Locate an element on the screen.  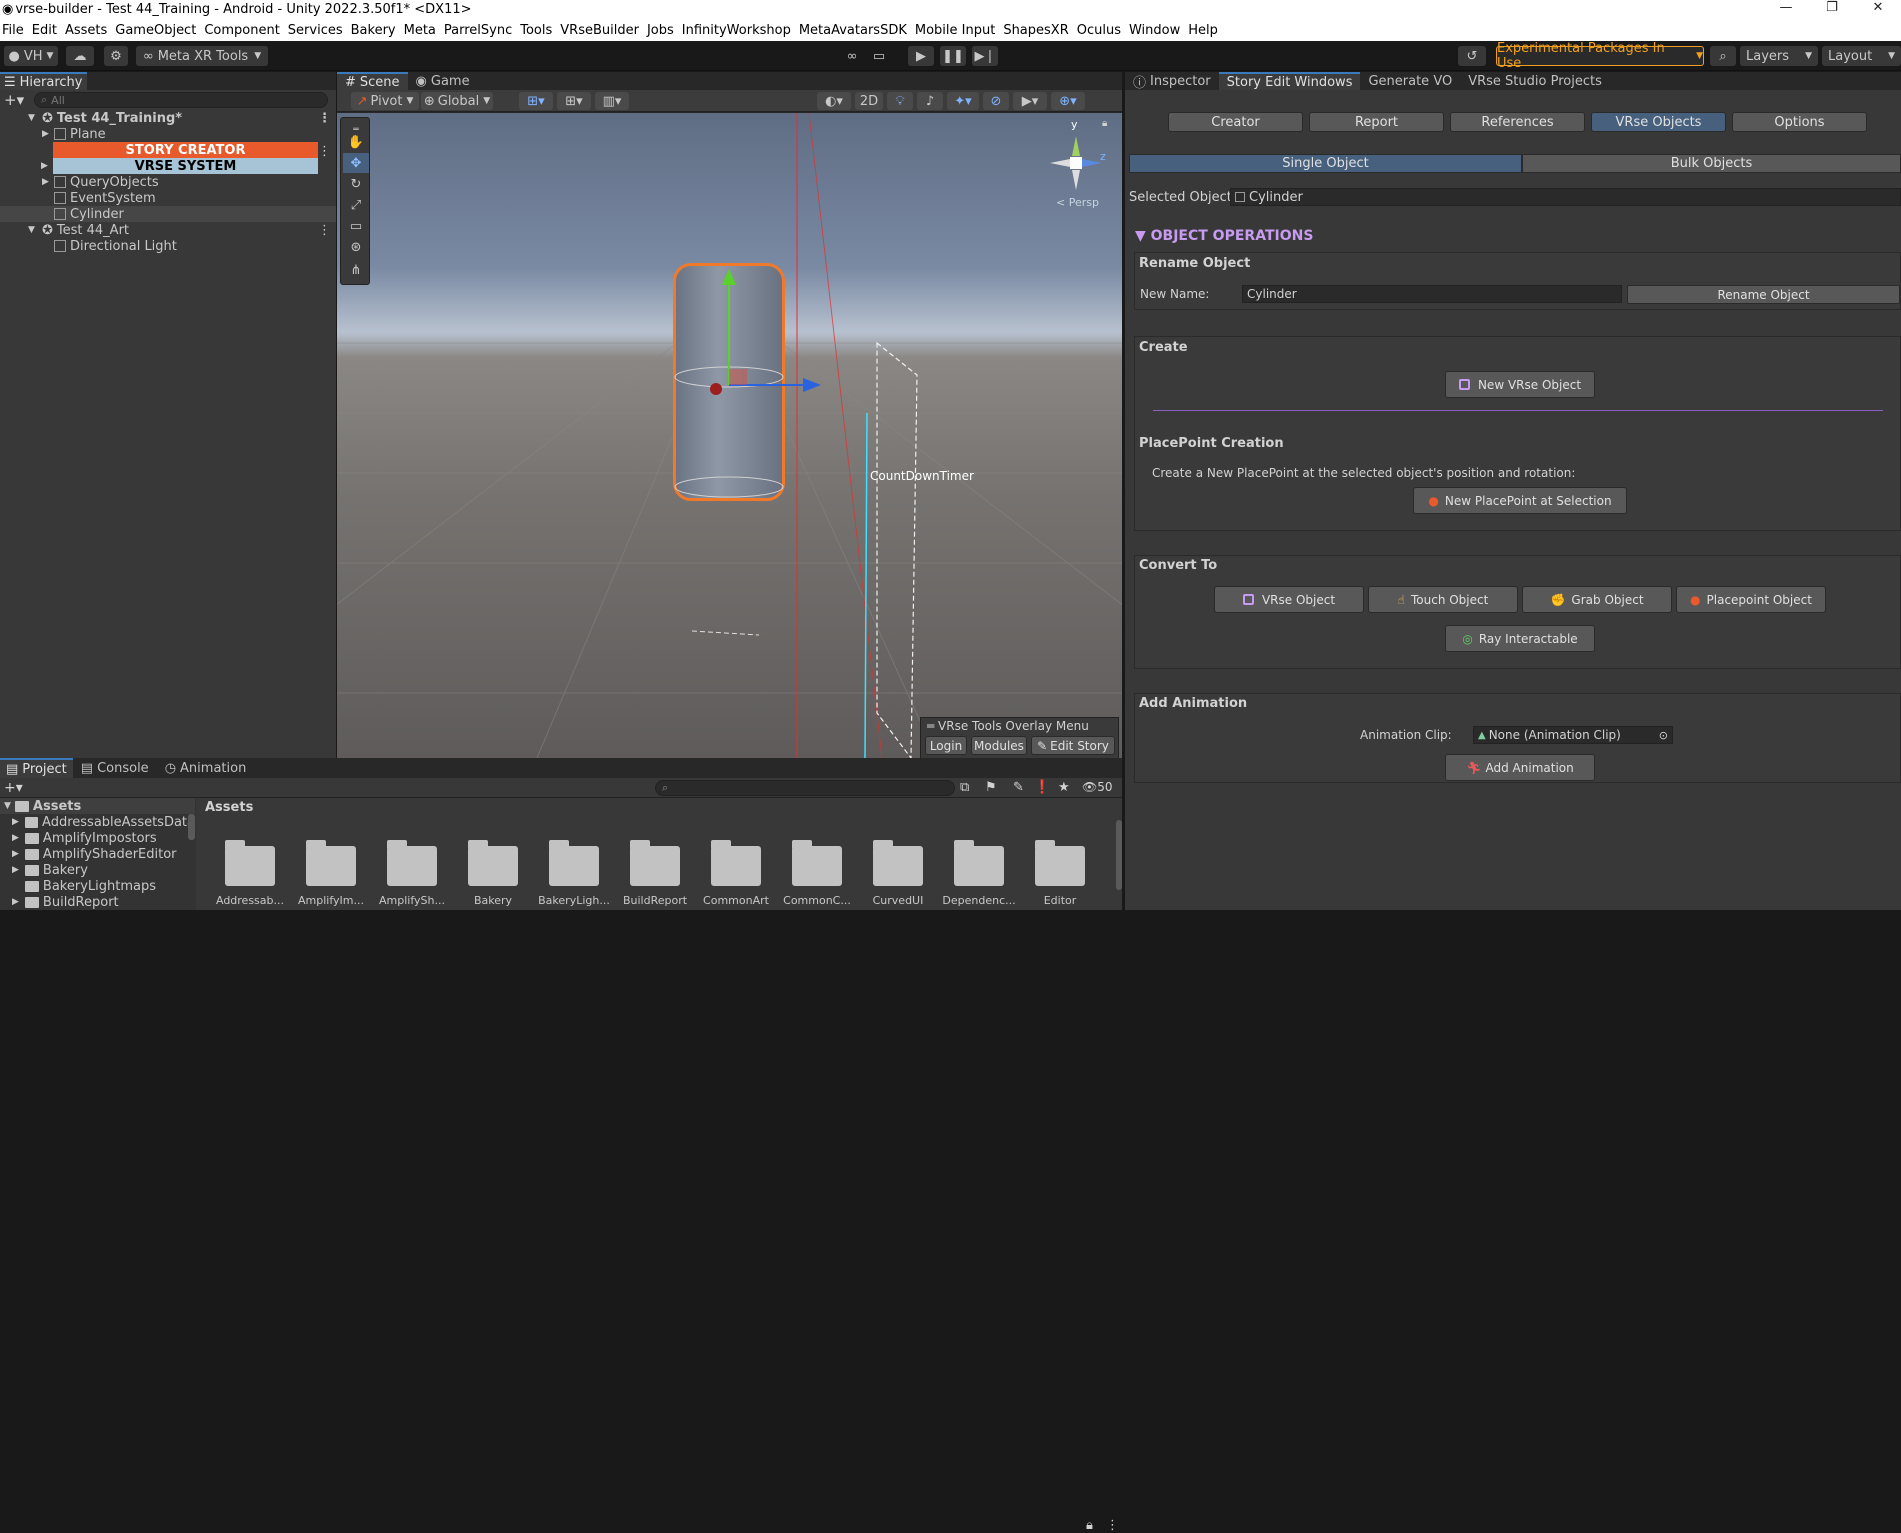
convert-placepoint-object-button: ● Placepoint Object is located at coordinates (1751, 599).